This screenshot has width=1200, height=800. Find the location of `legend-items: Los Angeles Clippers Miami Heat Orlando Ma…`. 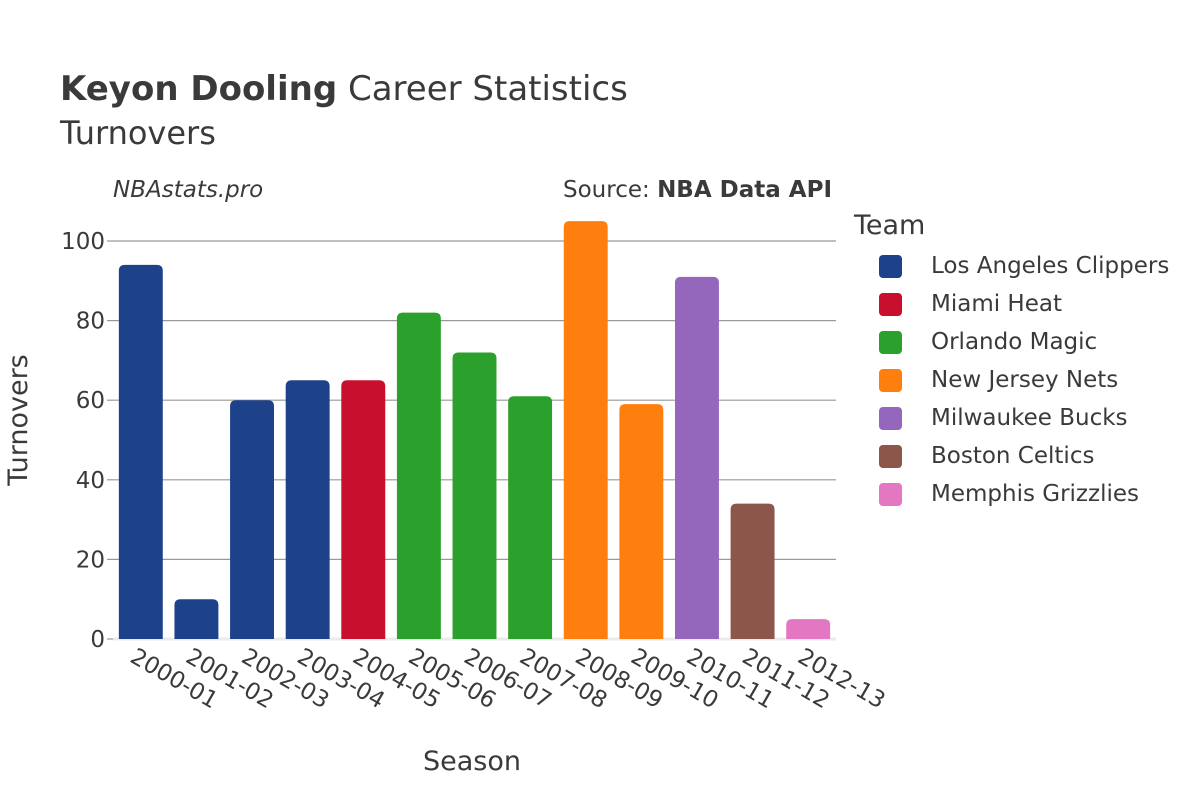

legend-items: Los Angeles Clippers Miami Heat Orlando Ma… is located at coordinates (1011, 380).